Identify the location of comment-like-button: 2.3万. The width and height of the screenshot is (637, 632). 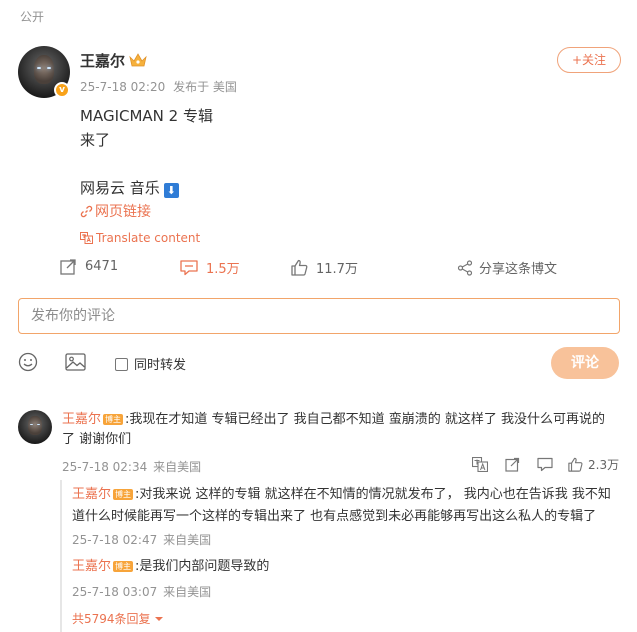
(593, 464).